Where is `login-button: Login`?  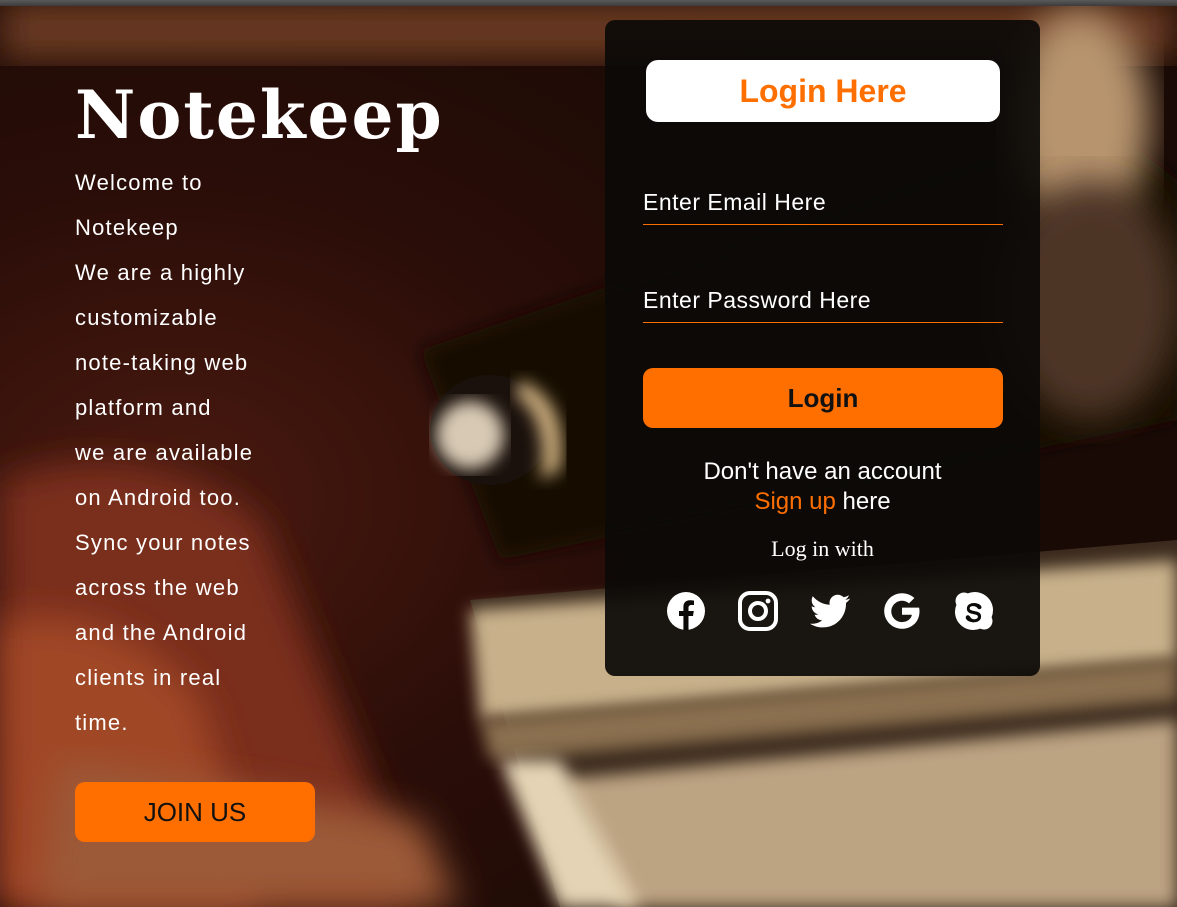 login-button: Login is located at coordinates (823, 398).